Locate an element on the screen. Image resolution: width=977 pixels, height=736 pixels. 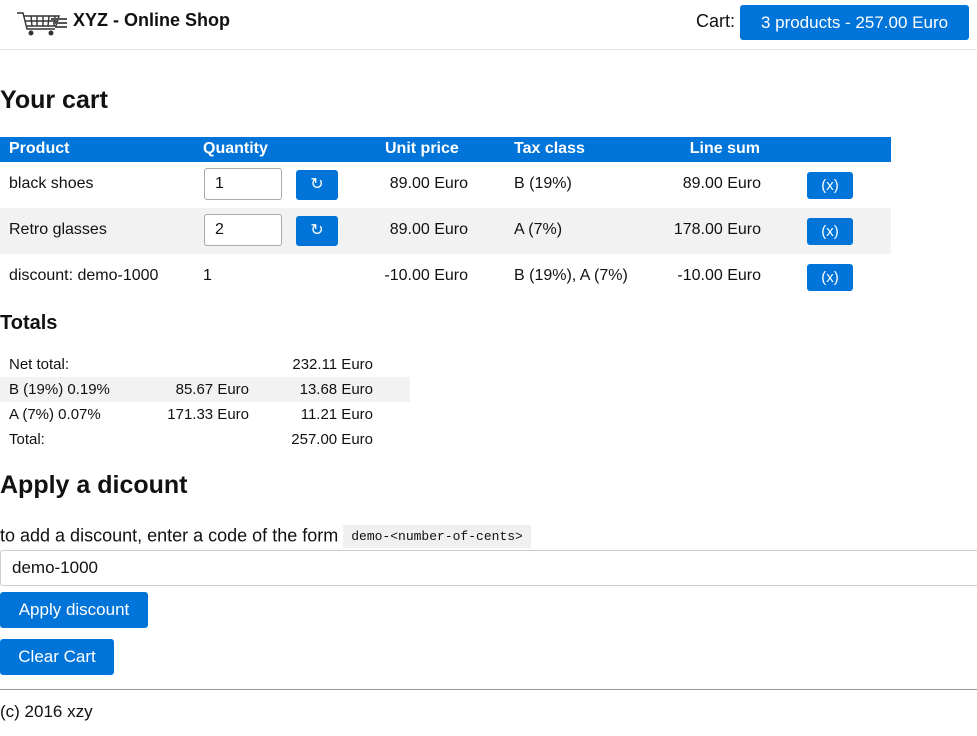
tax-row: A (7%) 0.07% 171.33 Euro 11.21 Euro is located at coordinates (205, 414).